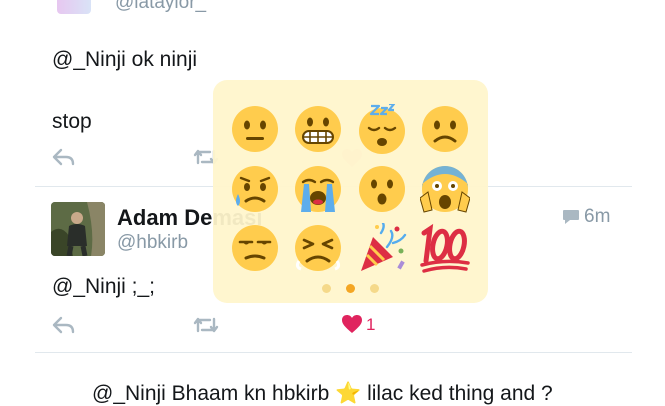 The image size is (665, 406). What do you see at coordinates (371, 324) in the screenshot?
I see `like-count: 1` at bounding box center [371, 324].